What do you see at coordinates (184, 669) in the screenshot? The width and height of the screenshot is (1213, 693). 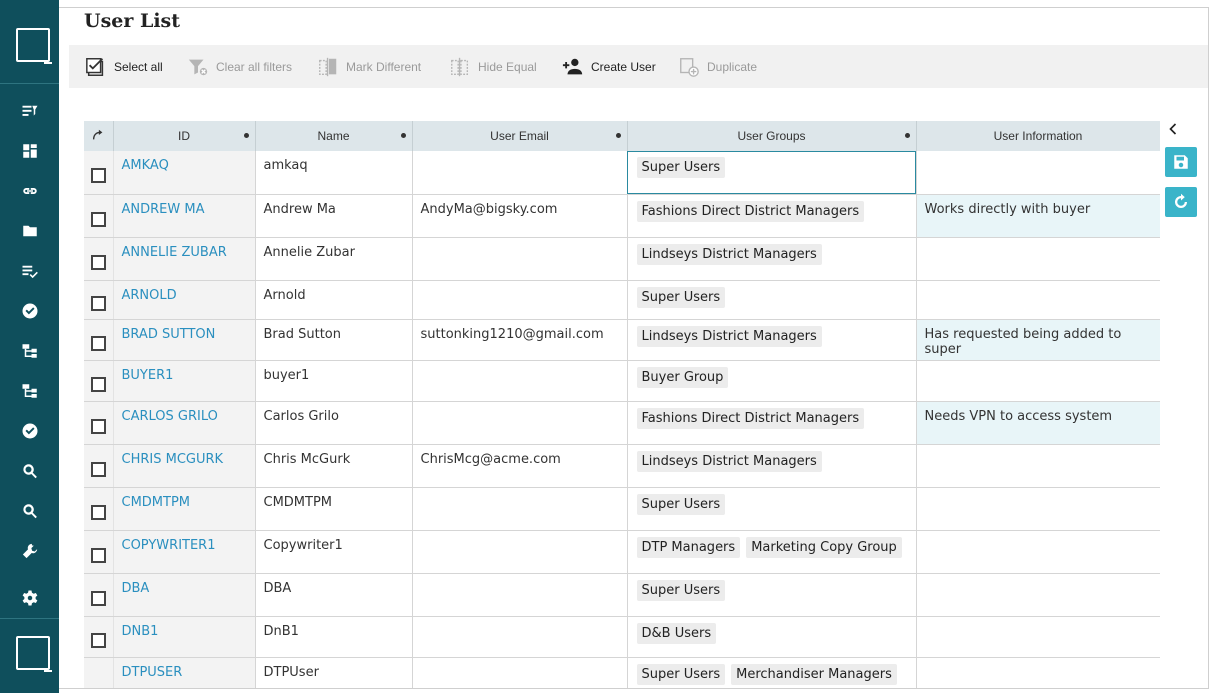 I see `user-id-link: DTPUSER` at bounding box center [184, 669].